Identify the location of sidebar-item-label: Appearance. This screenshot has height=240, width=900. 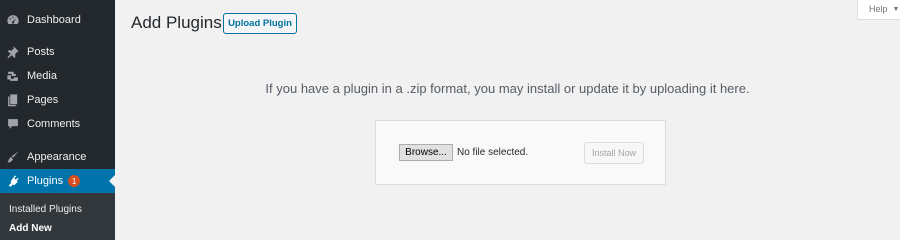
(57, 157).